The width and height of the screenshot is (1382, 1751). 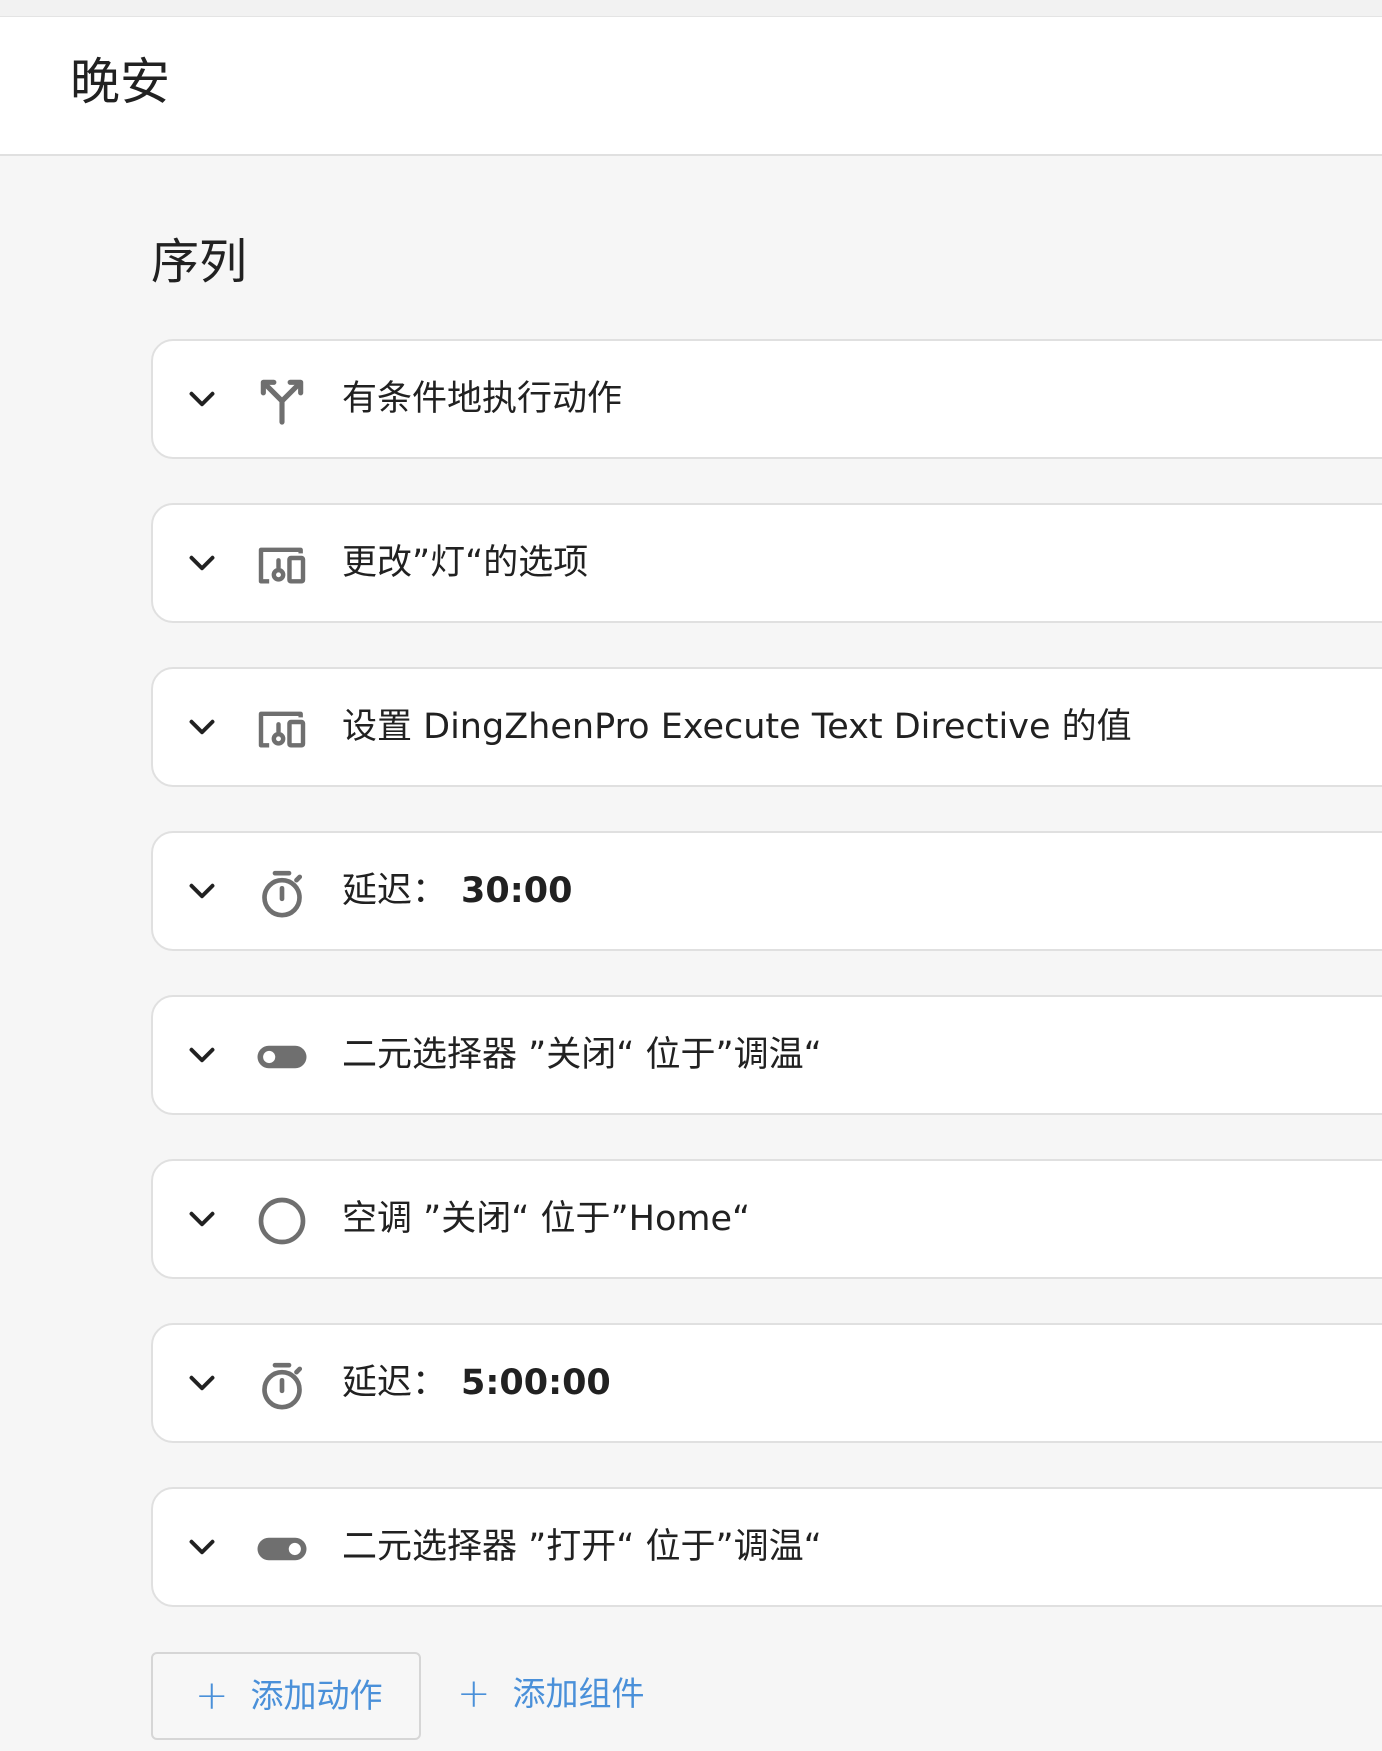 I want to click on action-row-set-value: 设置 DingZhenPro Execute Text Directive 的值, so click(x=766, y=727).